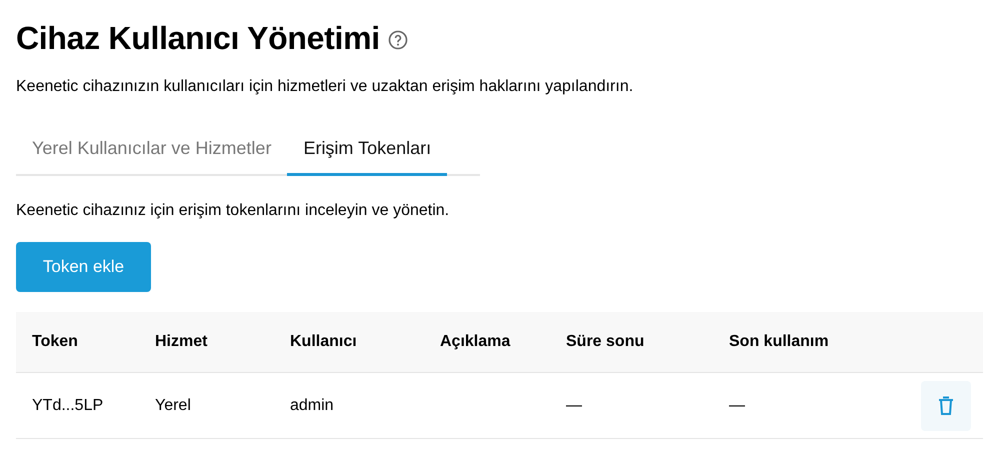 The width and height of the screenshot is (998, 457). I want to click on section-description: Keenetic cihazınız için erişim tokenlarını inceleyin ve yönetin., so click(233, 211).